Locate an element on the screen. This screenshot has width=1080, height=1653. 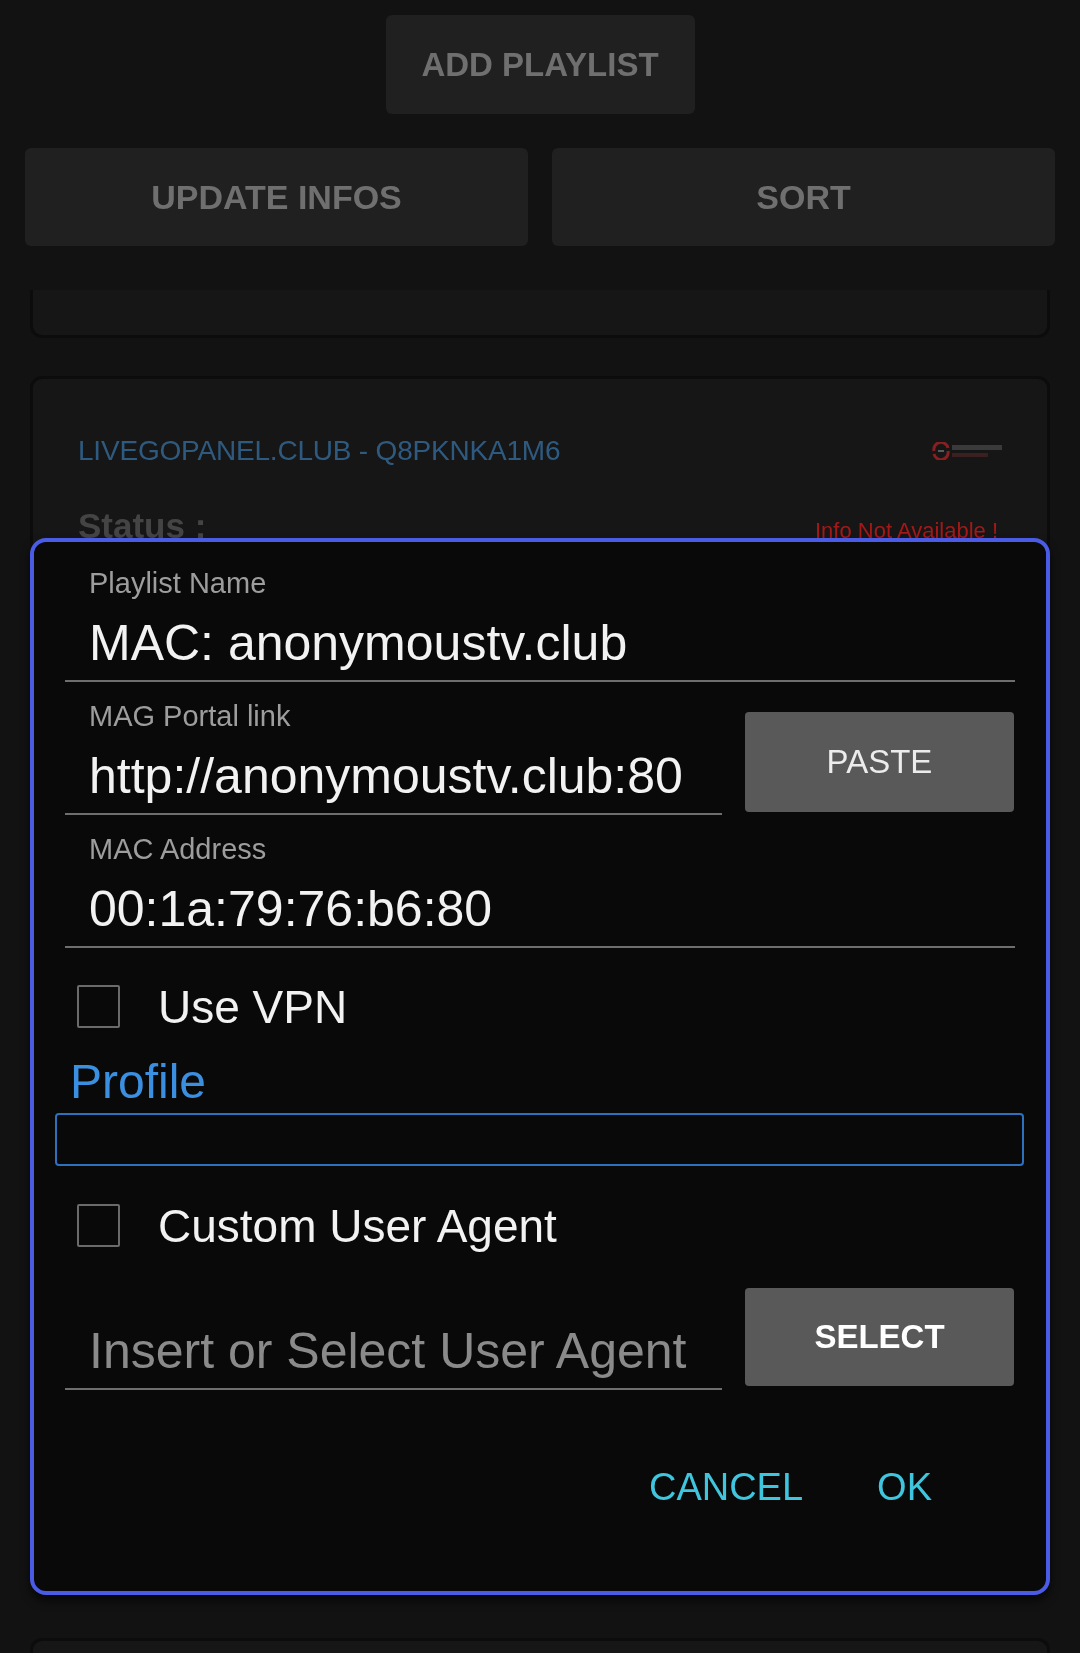
field-label: MAG Portal link is located at coordinates (190, 716).